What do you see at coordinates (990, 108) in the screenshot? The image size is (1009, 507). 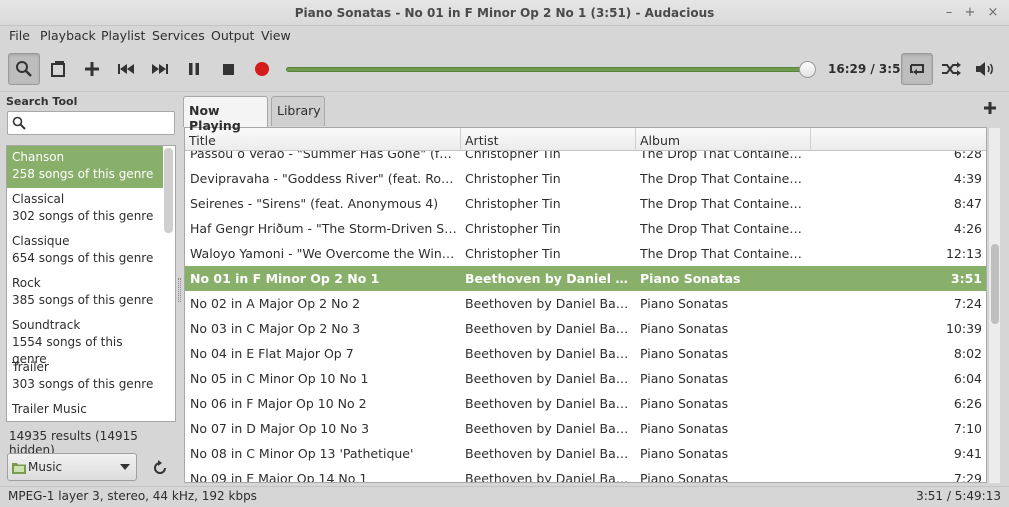 I see `add-playlist-icon` at bounding box center [990, 108].